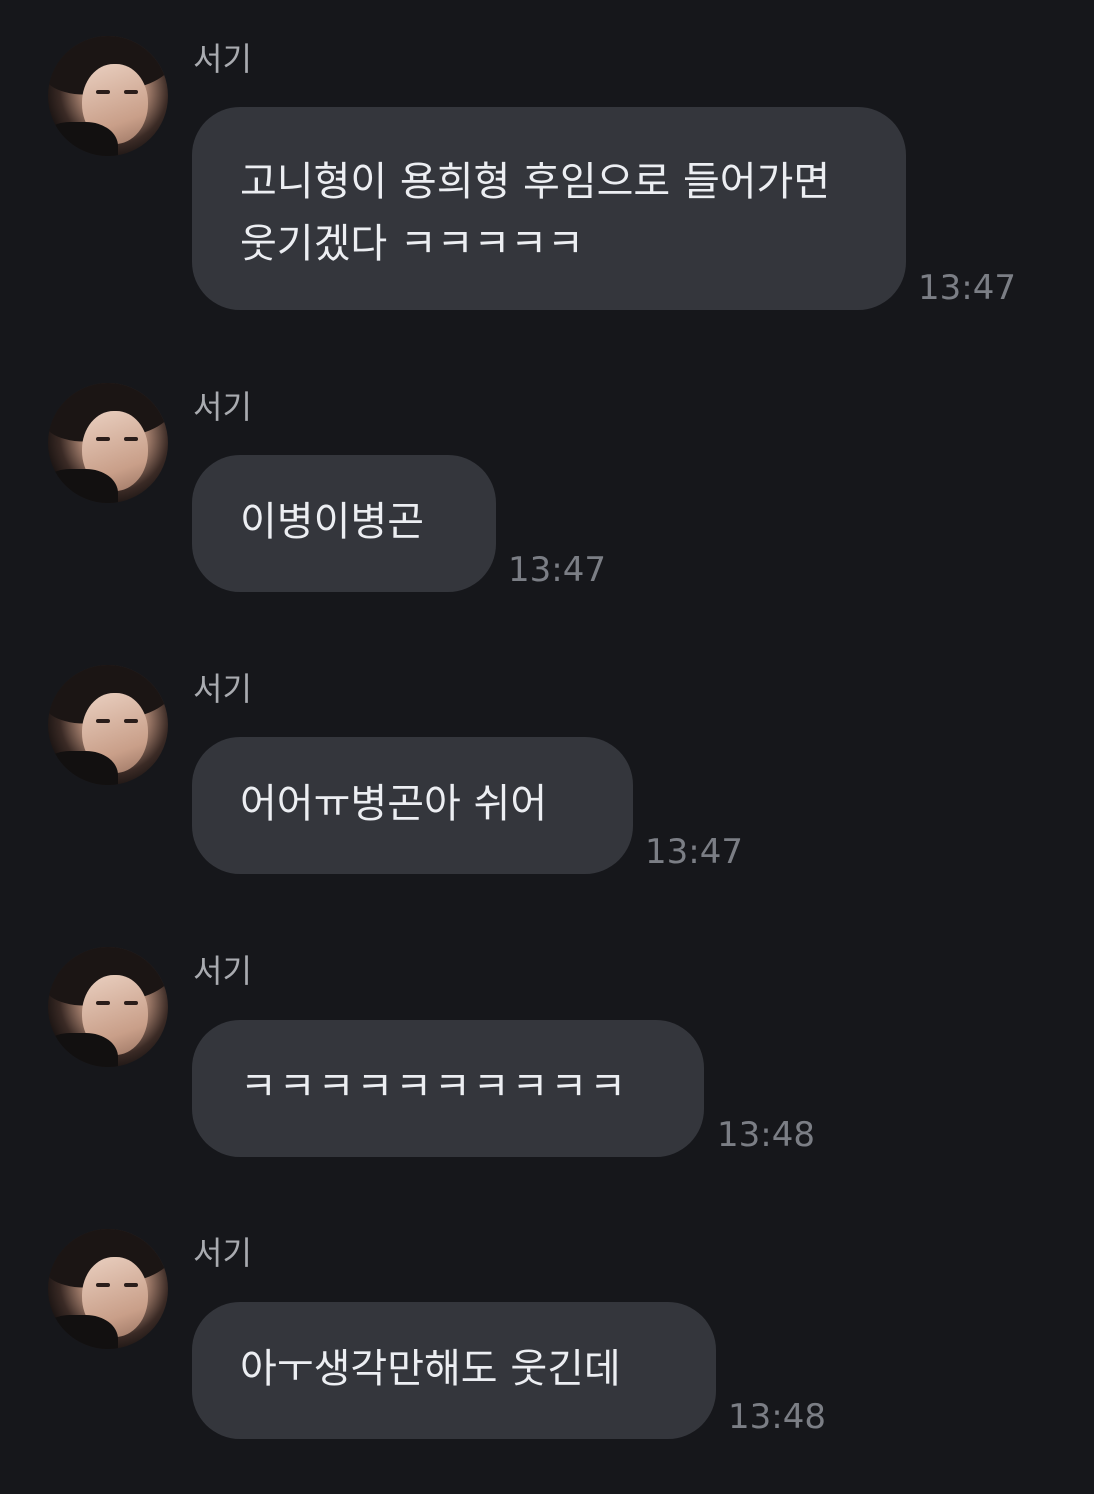  What do you see at coordinates (412, 805) in the screenshot?
I see `message-bubble: 어어ㅠ병곤아 쉬어` at bounding box center [412, 805].